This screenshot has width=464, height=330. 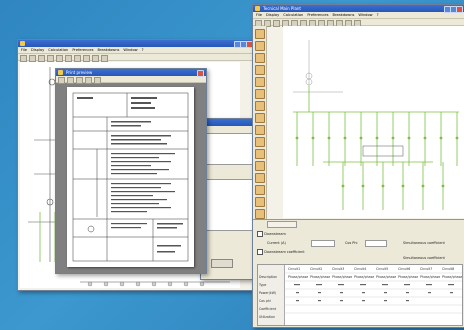 What do you see at coordinates (70, 80) in the screenshot?
I see `zoom-in-icon` at bounding box center [70, 80].